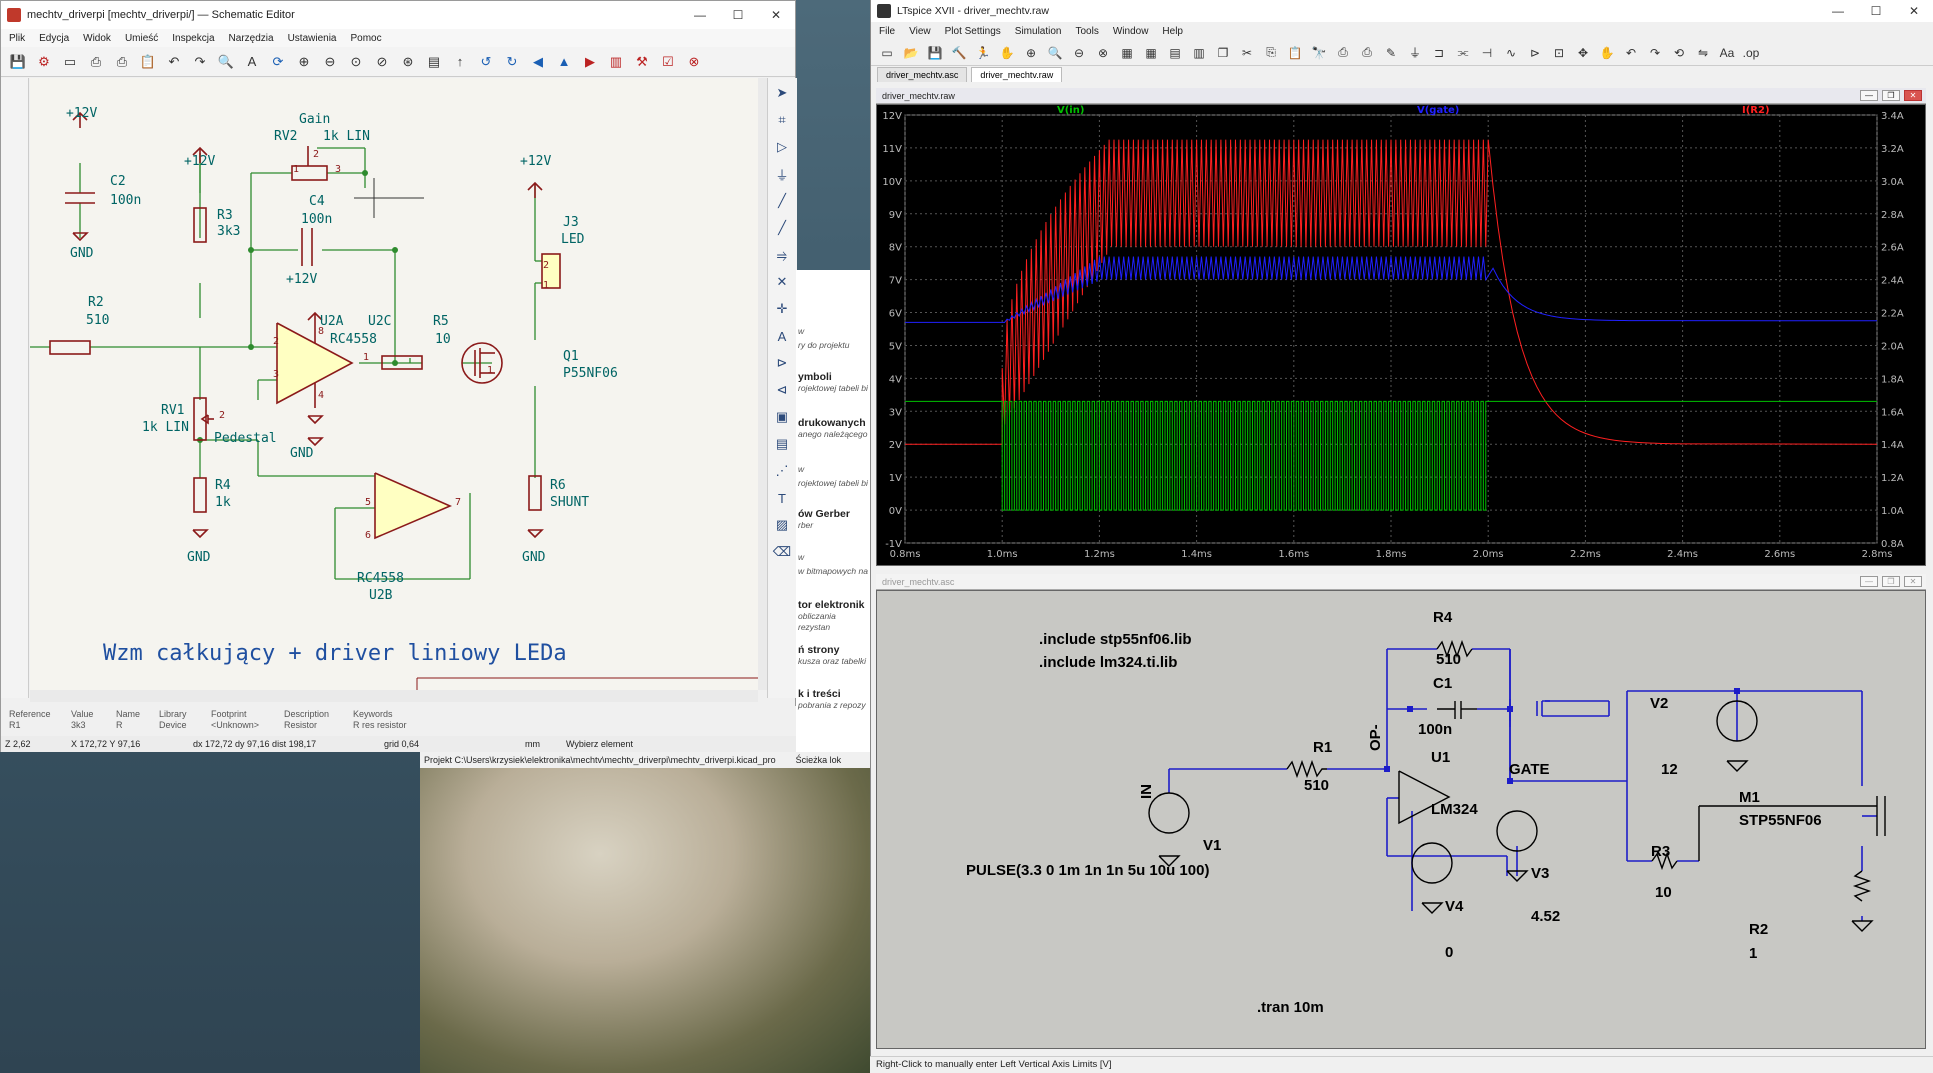 The image size is (1933, 1073). What do you see at coordinates (1247, 53) in the screenshot?
I see `lt-cut-icon: ✂` at bounding box center [1247, 53].